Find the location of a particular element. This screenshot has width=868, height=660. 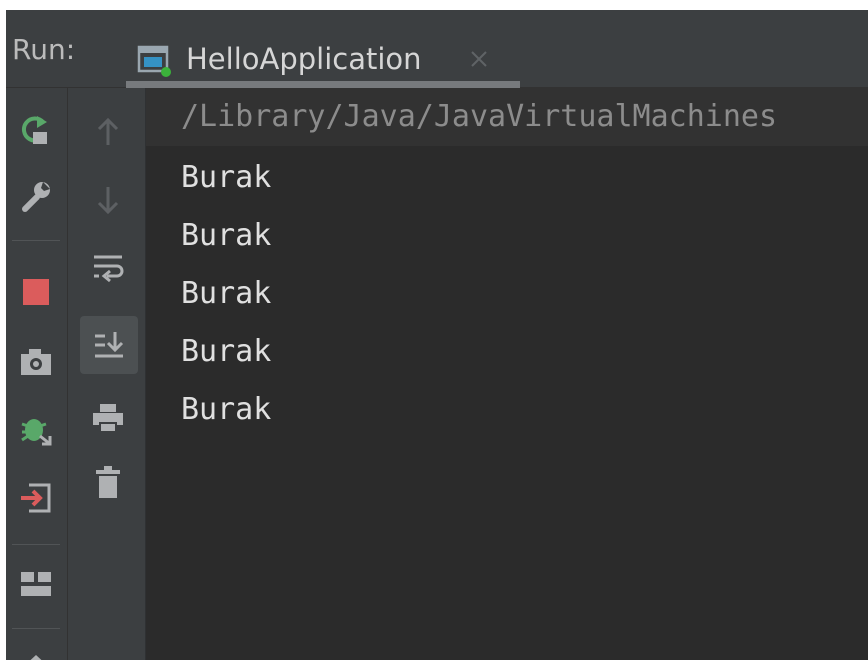

command-line: /Library/Java/JavaVirtualMachines is located at coordinates (507, 117).